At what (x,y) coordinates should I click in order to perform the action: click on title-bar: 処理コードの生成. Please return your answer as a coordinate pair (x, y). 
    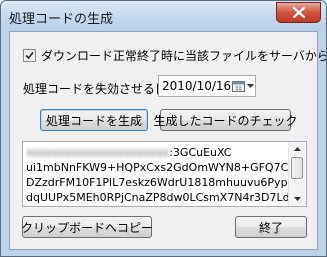
    Looking at the image, I should click on (163, 16).